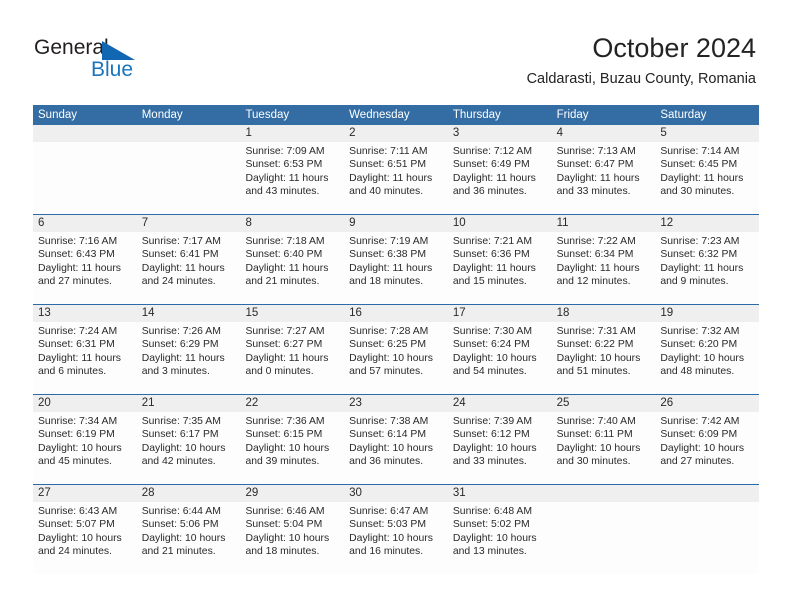 The height and width of the screenshot is (612, 792). Describe the element at coordinates (78, 241) in the screenshot. I see `sunrise-text: Sunrise: 7:16 AM` at that location.